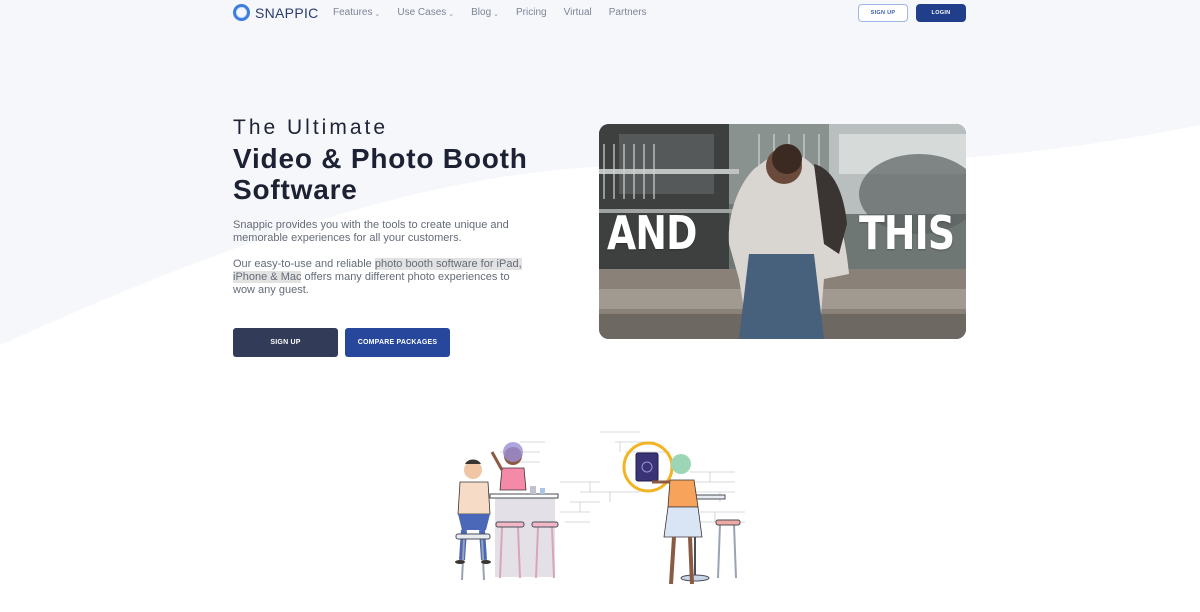  I want to click on nav-label: Virtual, so click(577, 12).